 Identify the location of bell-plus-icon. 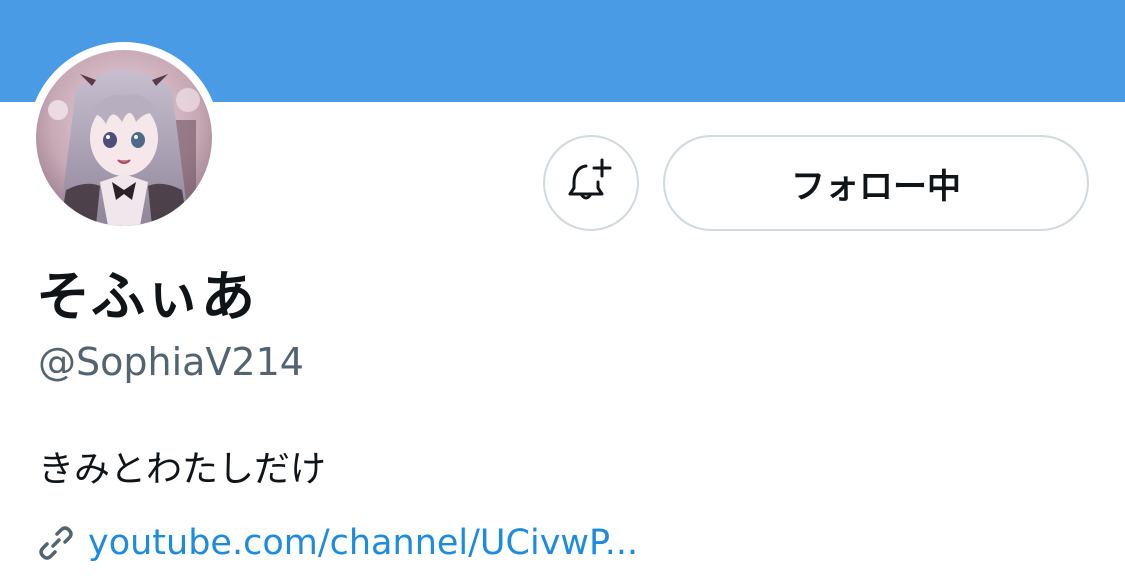
(591, 183).